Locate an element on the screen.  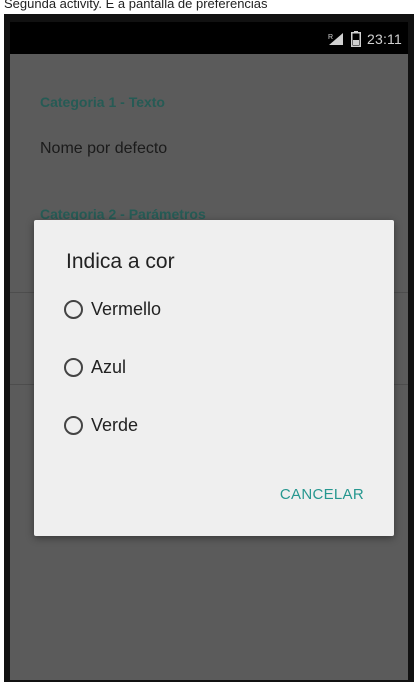
radio-option-azul: Azul is located at coordinates (95, 367).